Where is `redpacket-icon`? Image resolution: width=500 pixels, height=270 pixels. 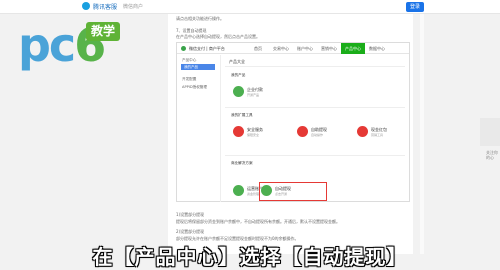
redpacket-icon is located at coordinates (362, 131).